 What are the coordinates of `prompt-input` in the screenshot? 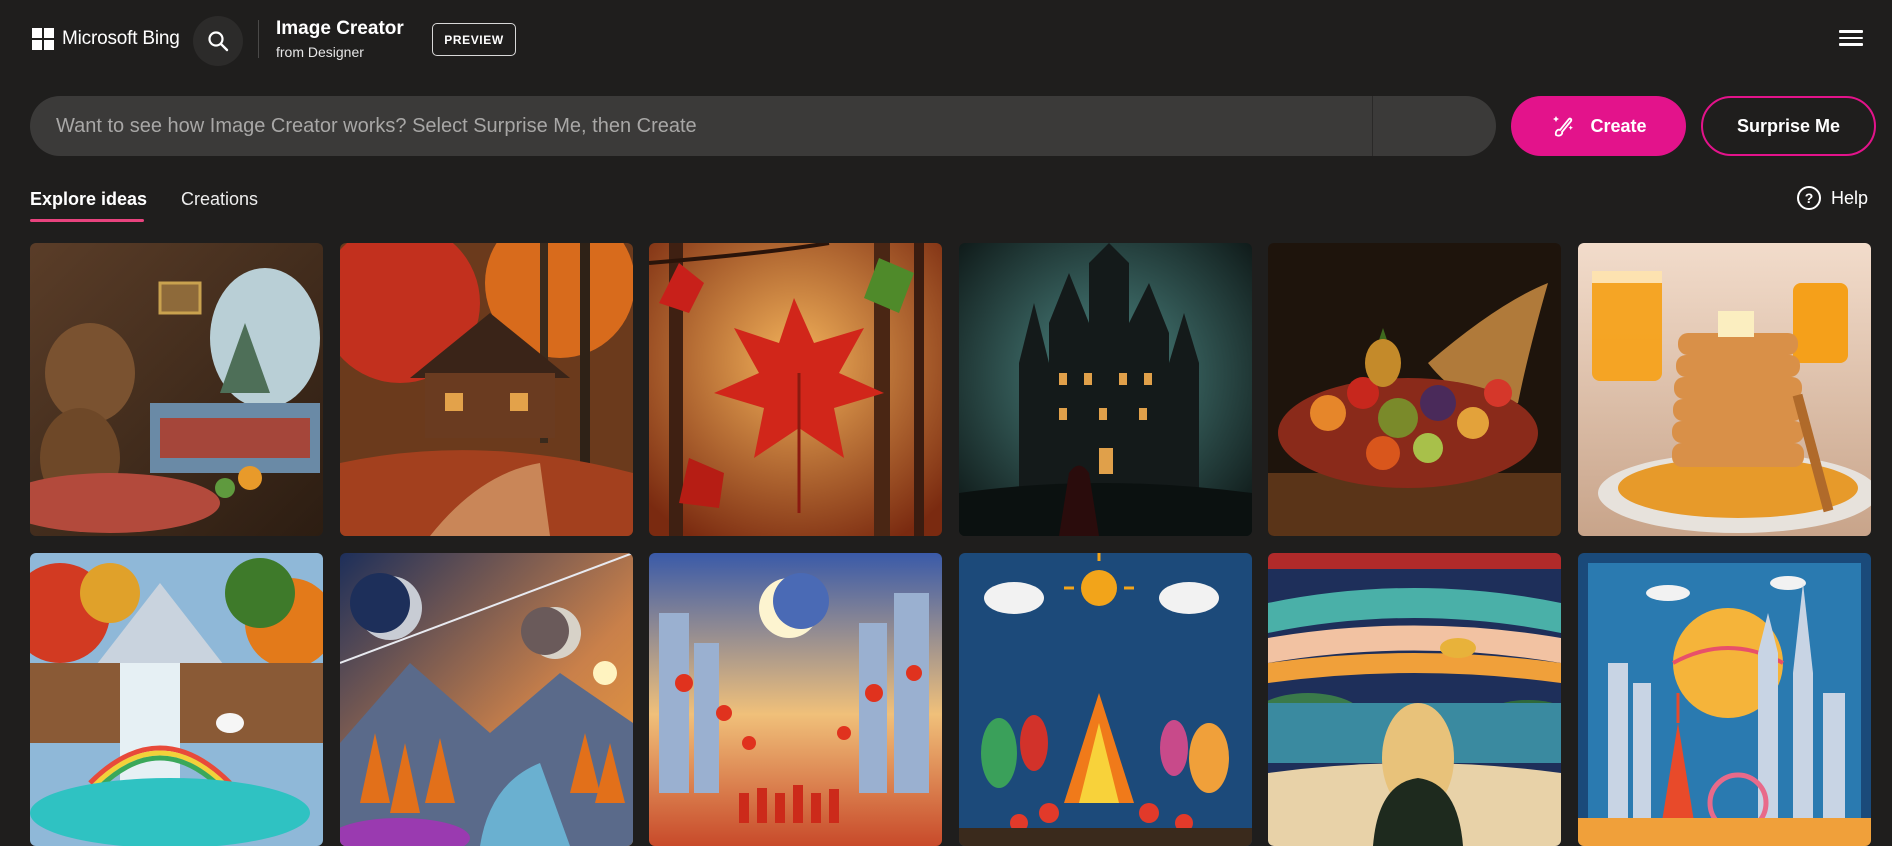 It's located at (701, 126).